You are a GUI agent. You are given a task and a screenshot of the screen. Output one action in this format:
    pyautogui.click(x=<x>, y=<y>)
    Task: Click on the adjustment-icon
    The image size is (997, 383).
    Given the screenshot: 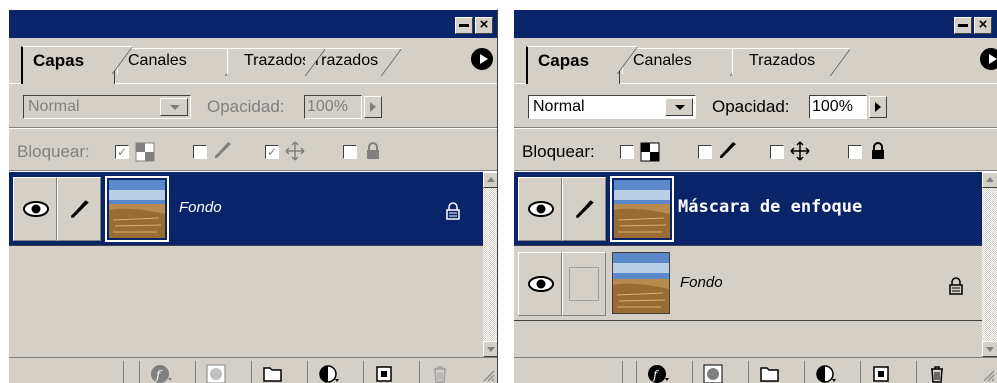 What is the action you would take?
    pyautogui.click(x=329, y=374)
    